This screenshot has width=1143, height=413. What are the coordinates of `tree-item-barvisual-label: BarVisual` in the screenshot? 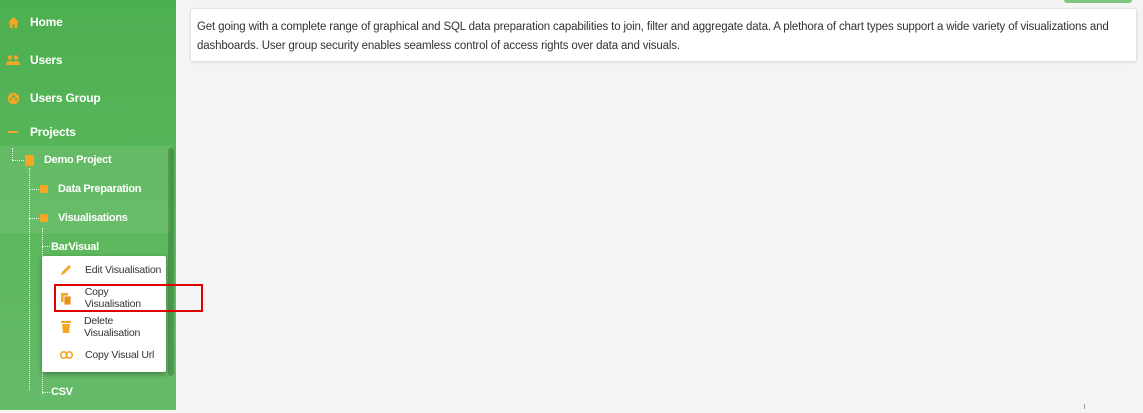 It's located at (75, 247).